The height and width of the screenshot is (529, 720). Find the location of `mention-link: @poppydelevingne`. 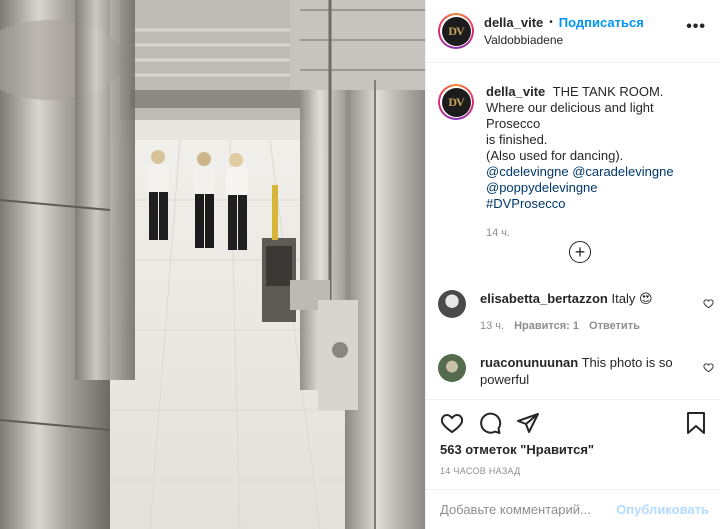

mention-link: @poppydelevingne is located at coordinates (595, 188).